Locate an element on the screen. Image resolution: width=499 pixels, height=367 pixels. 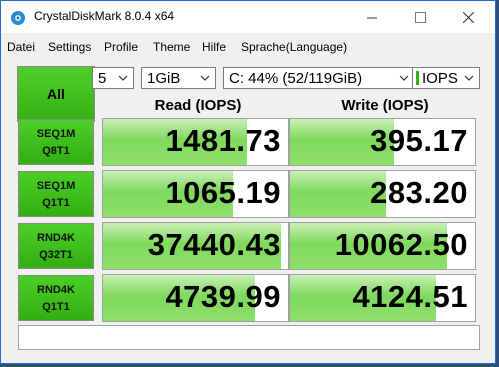
maximize-button is located at coordinates (420, 17).